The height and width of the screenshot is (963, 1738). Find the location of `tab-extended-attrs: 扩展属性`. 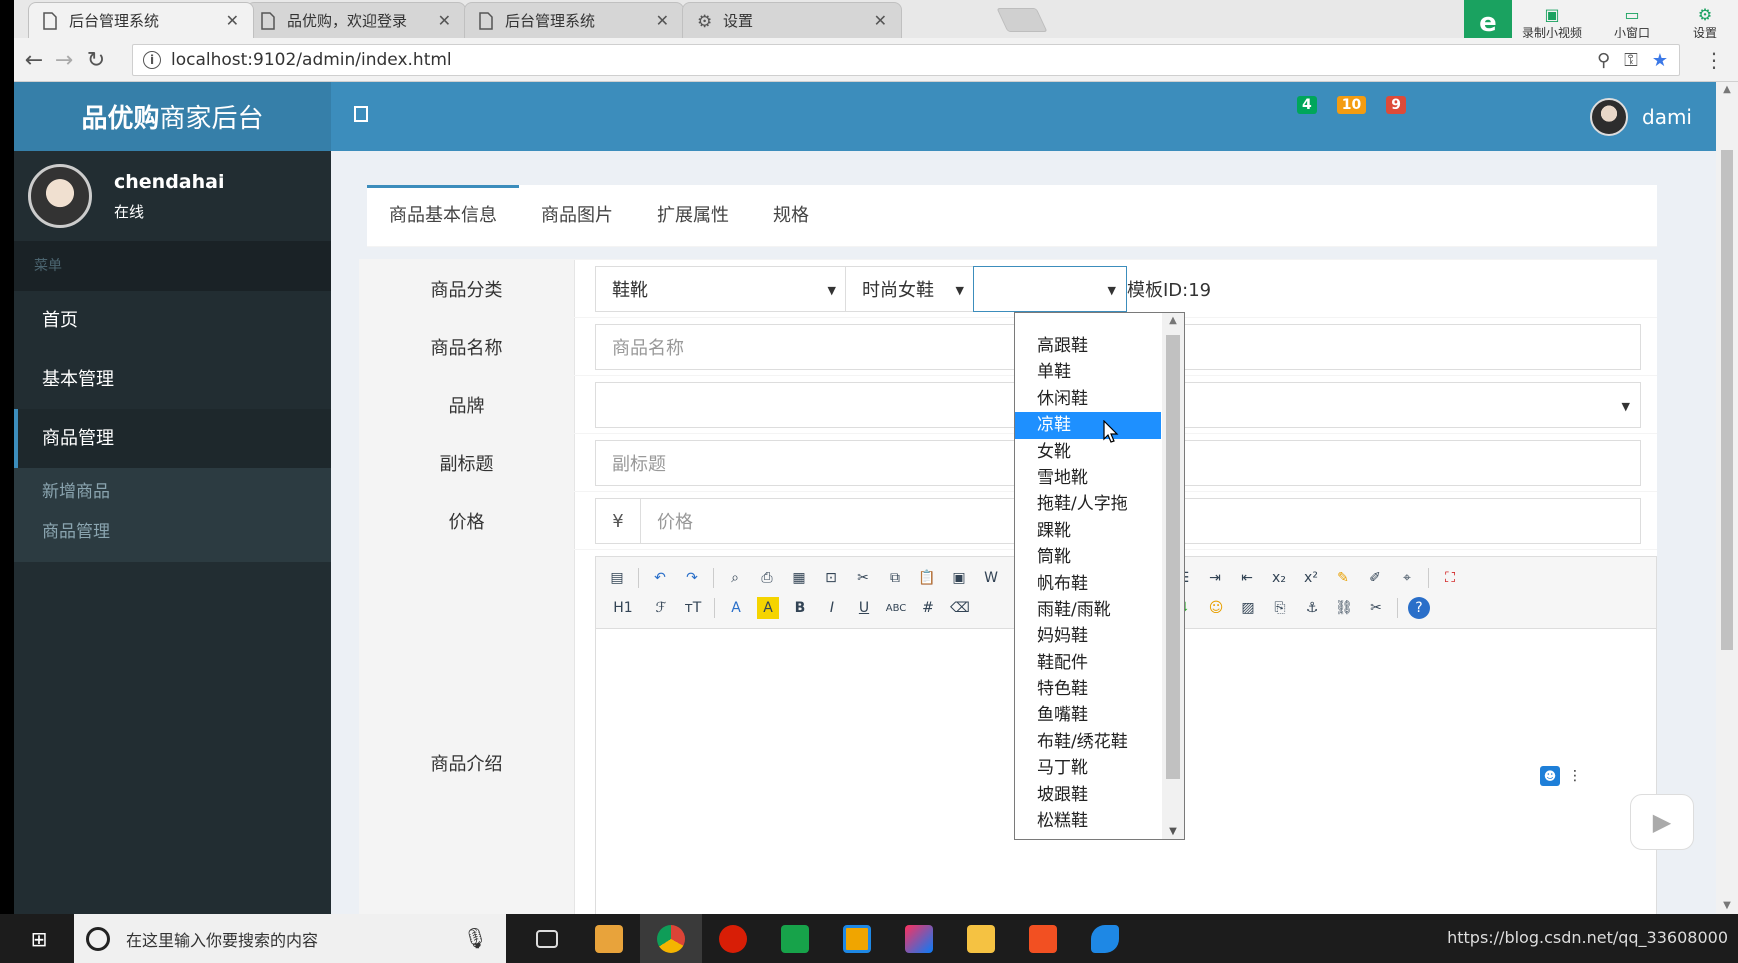

tab-extended-attrs: 扩展属性 is located at coordinates (693, 216).